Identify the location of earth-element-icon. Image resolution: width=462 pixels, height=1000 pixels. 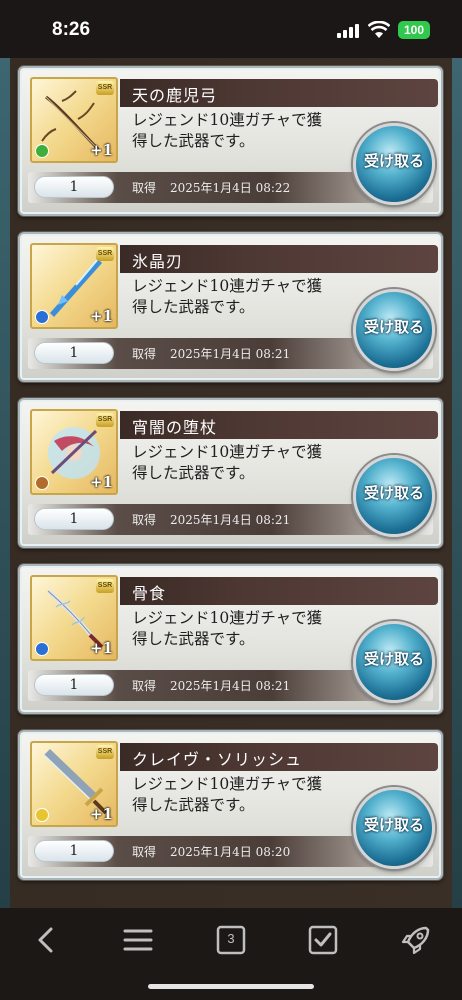
(42, 483).